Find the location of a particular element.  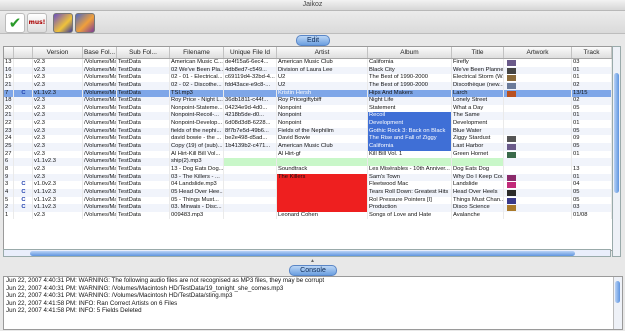

cell-row-number: 13 is located at coordinates (9, 63).